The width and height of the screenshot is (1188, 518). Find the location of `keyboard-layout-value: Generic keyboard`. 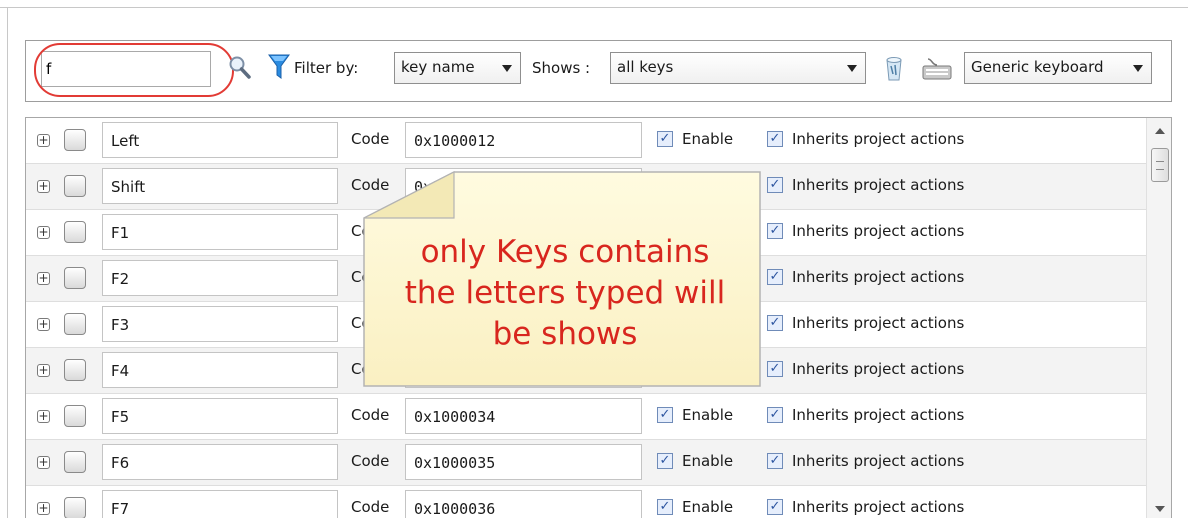

keyboard-layout-value: Generic keyboard is located at coordinates (1037, 67).